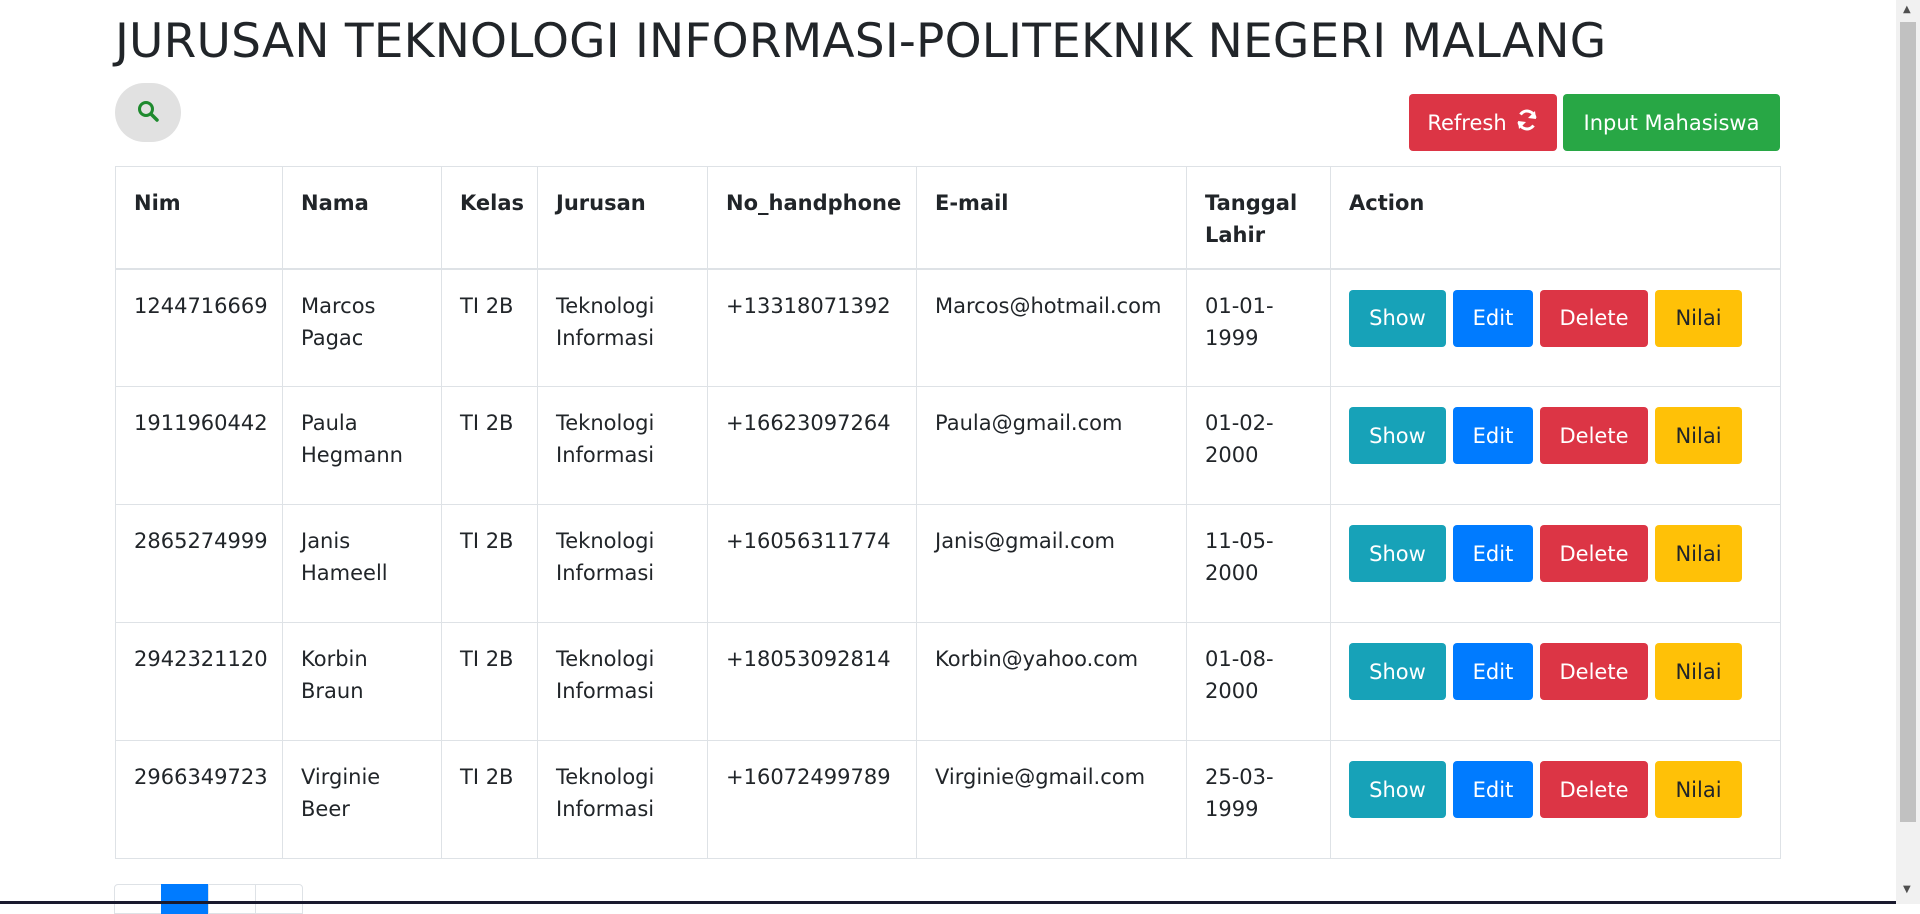  What do you see at coordinates (1051, 681) in the screenshot?
I see `cell-email: Korbin@yahoo.com` at bounding box center [1051, 681].